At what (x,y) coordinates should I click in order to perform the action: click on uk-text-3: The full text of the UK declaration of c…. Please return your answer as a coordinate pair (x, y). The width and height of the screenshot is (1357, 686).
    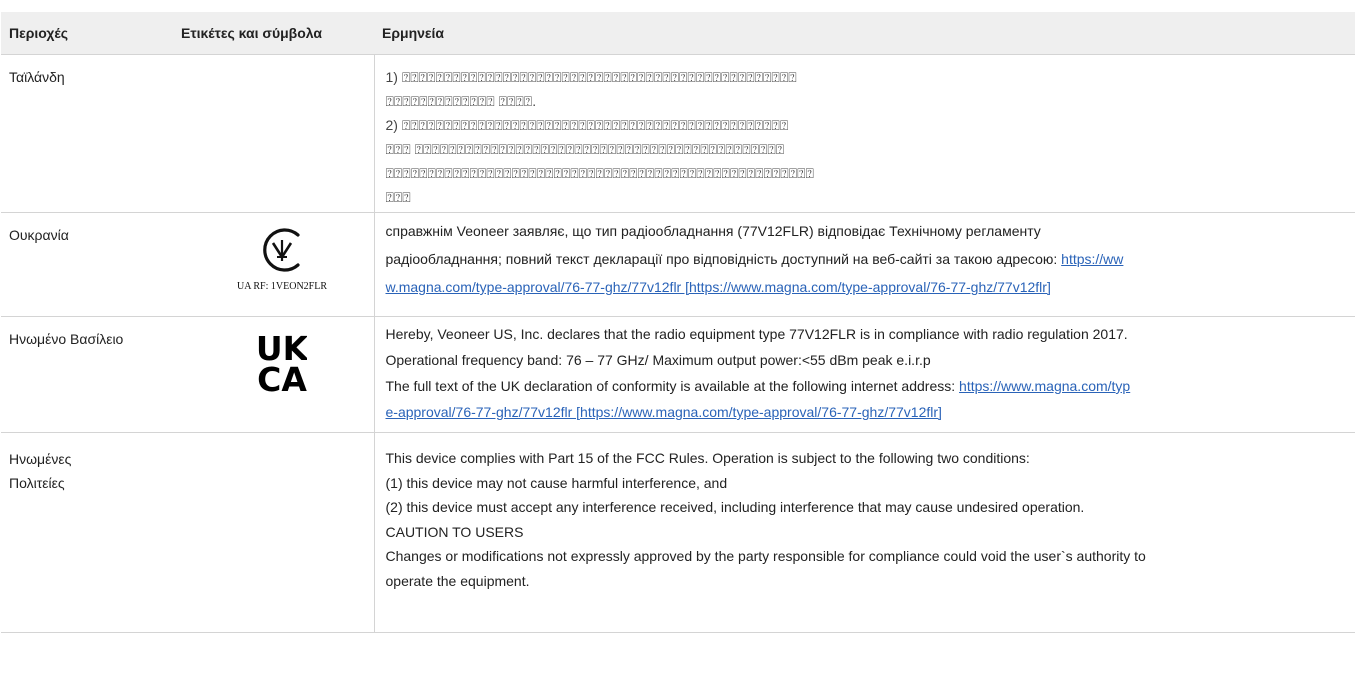
    Looking at the image, I should click on (863, 386).